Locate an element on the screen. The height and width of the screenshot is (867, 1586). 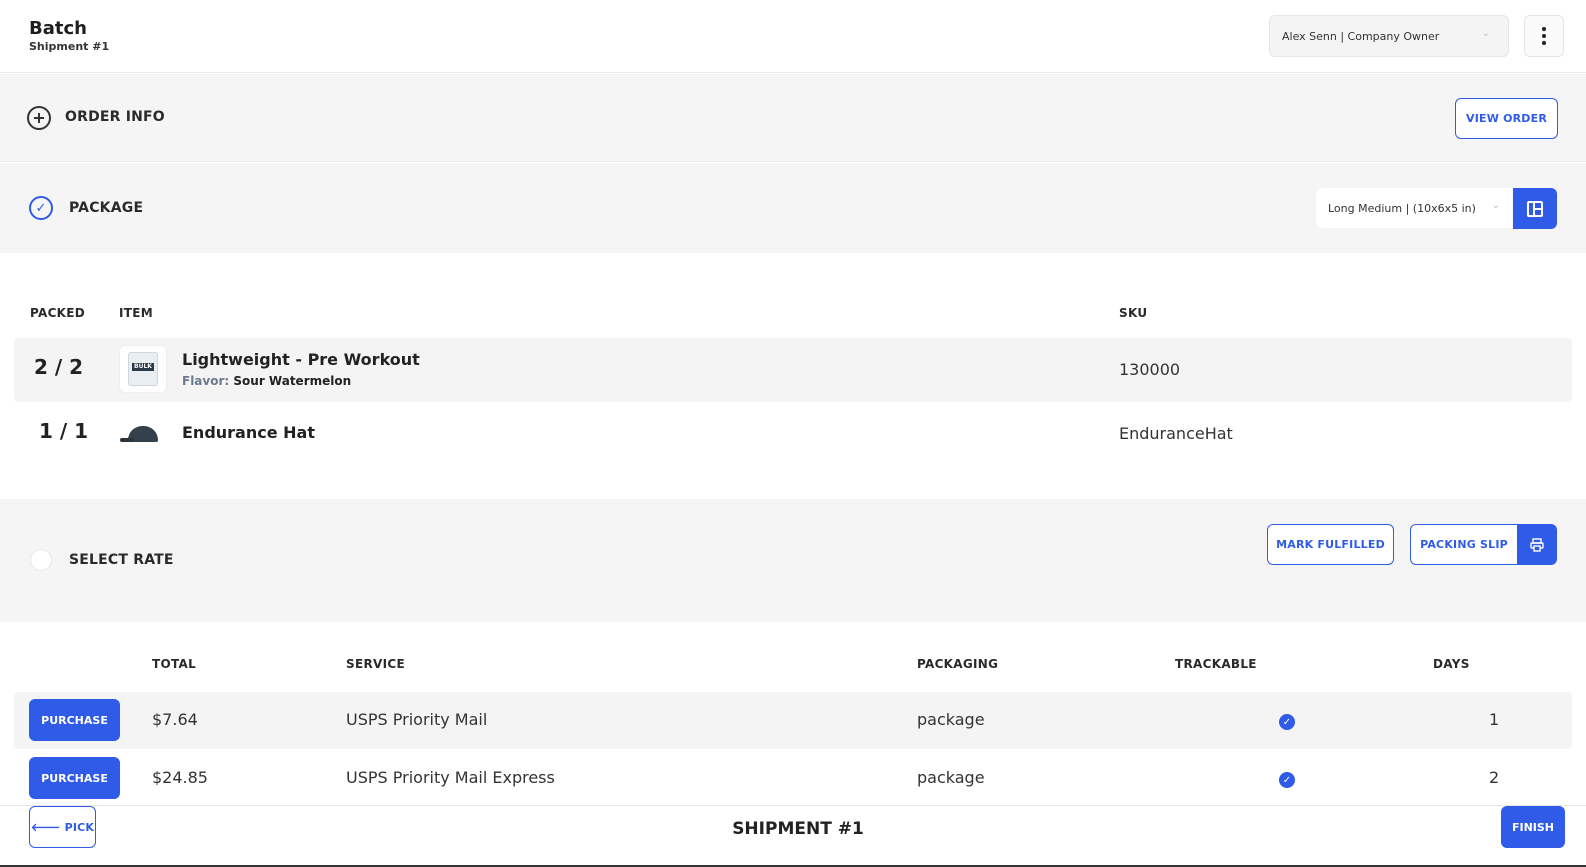
more-options-icon is located at coordinates (1544, 36).